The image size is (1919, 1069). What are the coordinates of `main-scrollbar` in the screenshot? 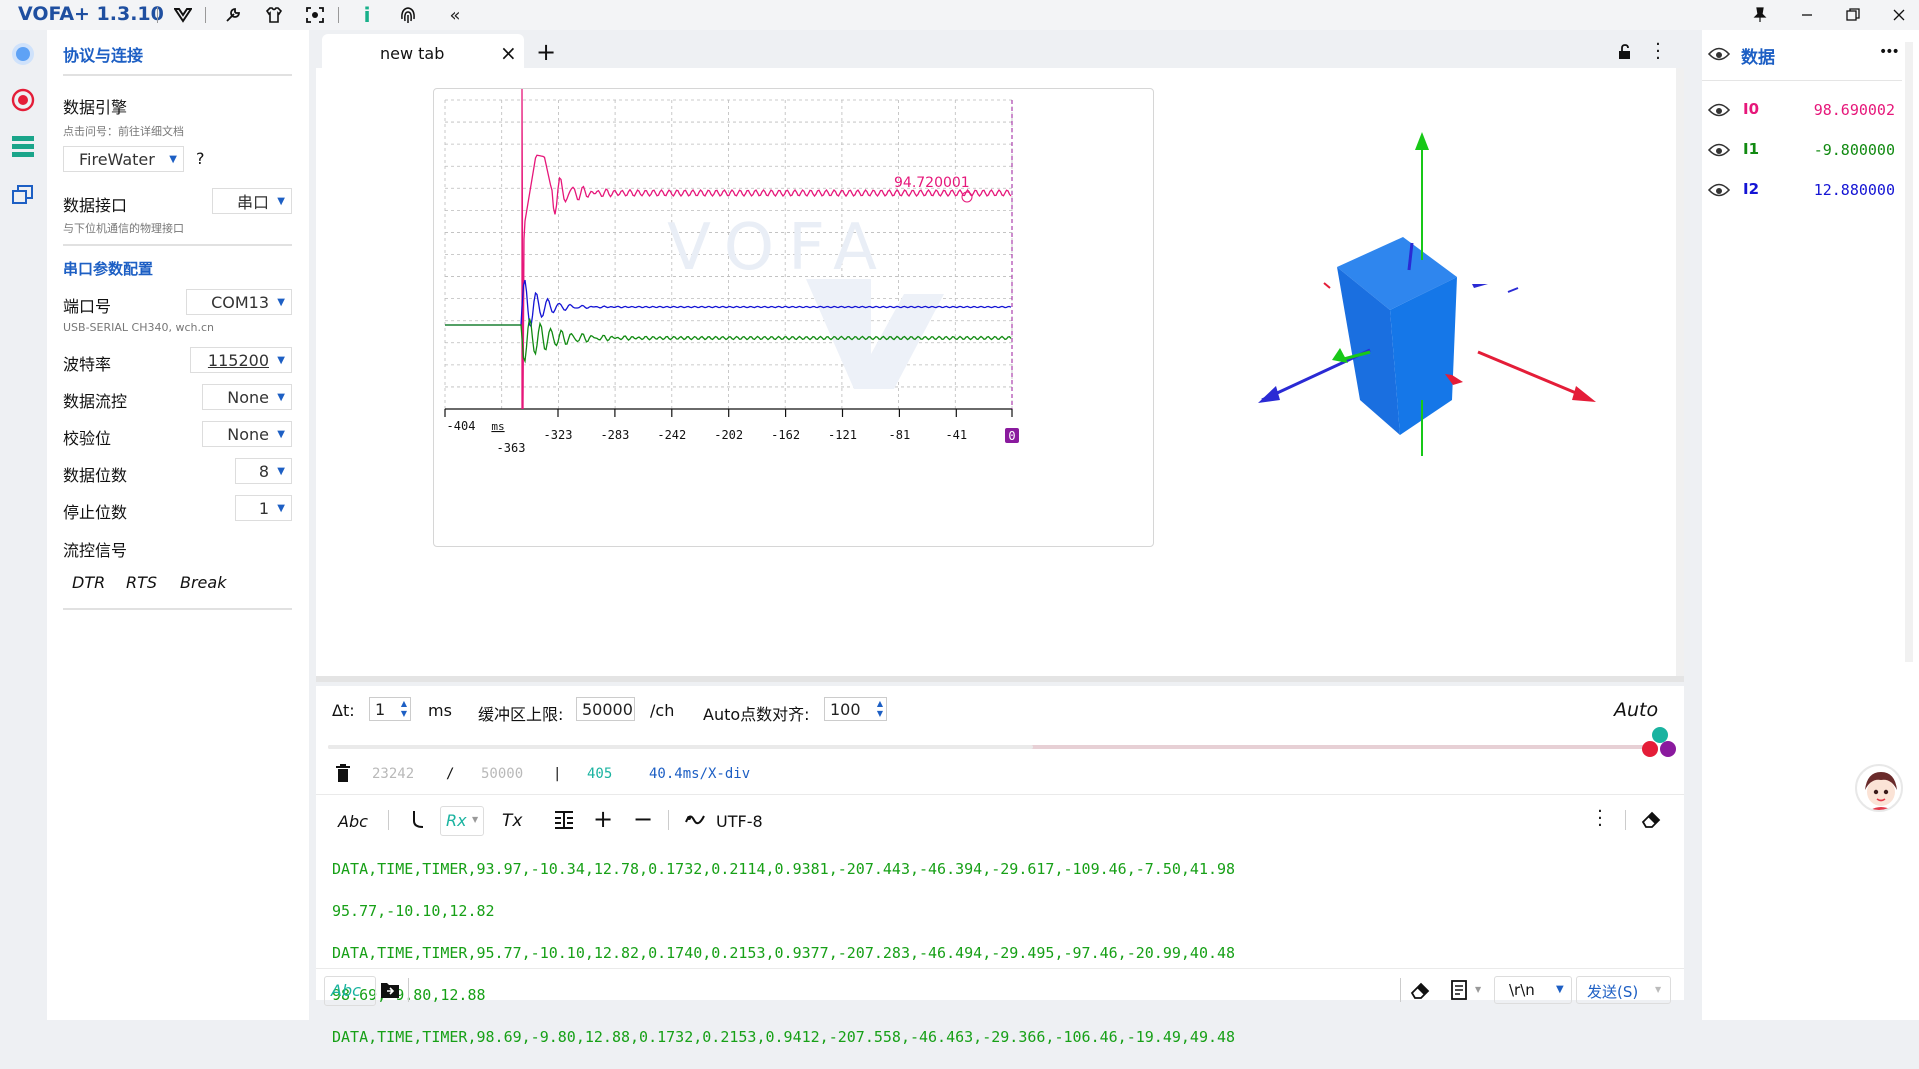 It's located at (1680, 373).